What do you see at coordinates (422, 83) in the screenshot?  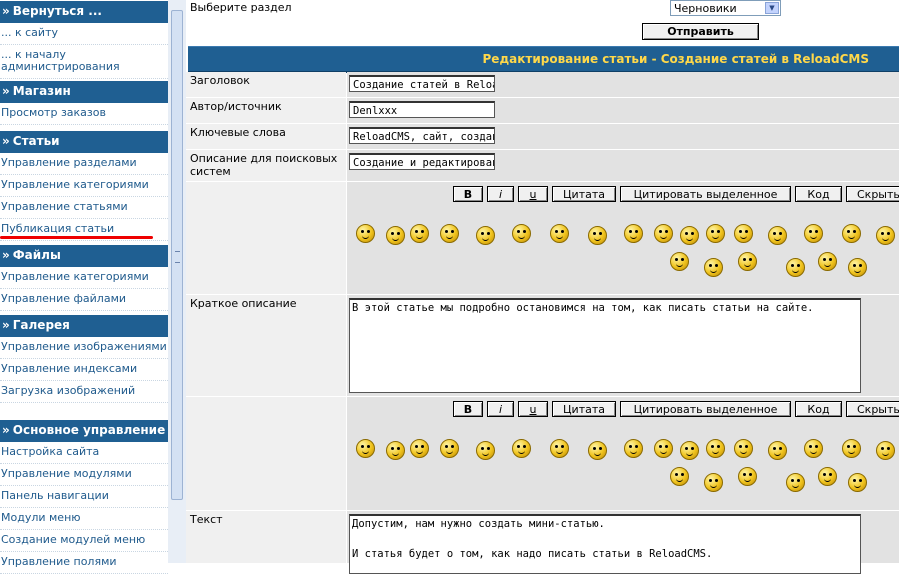 I see `title-input: Создание статей в ReloadCMS` at bounding box center [422, 83].